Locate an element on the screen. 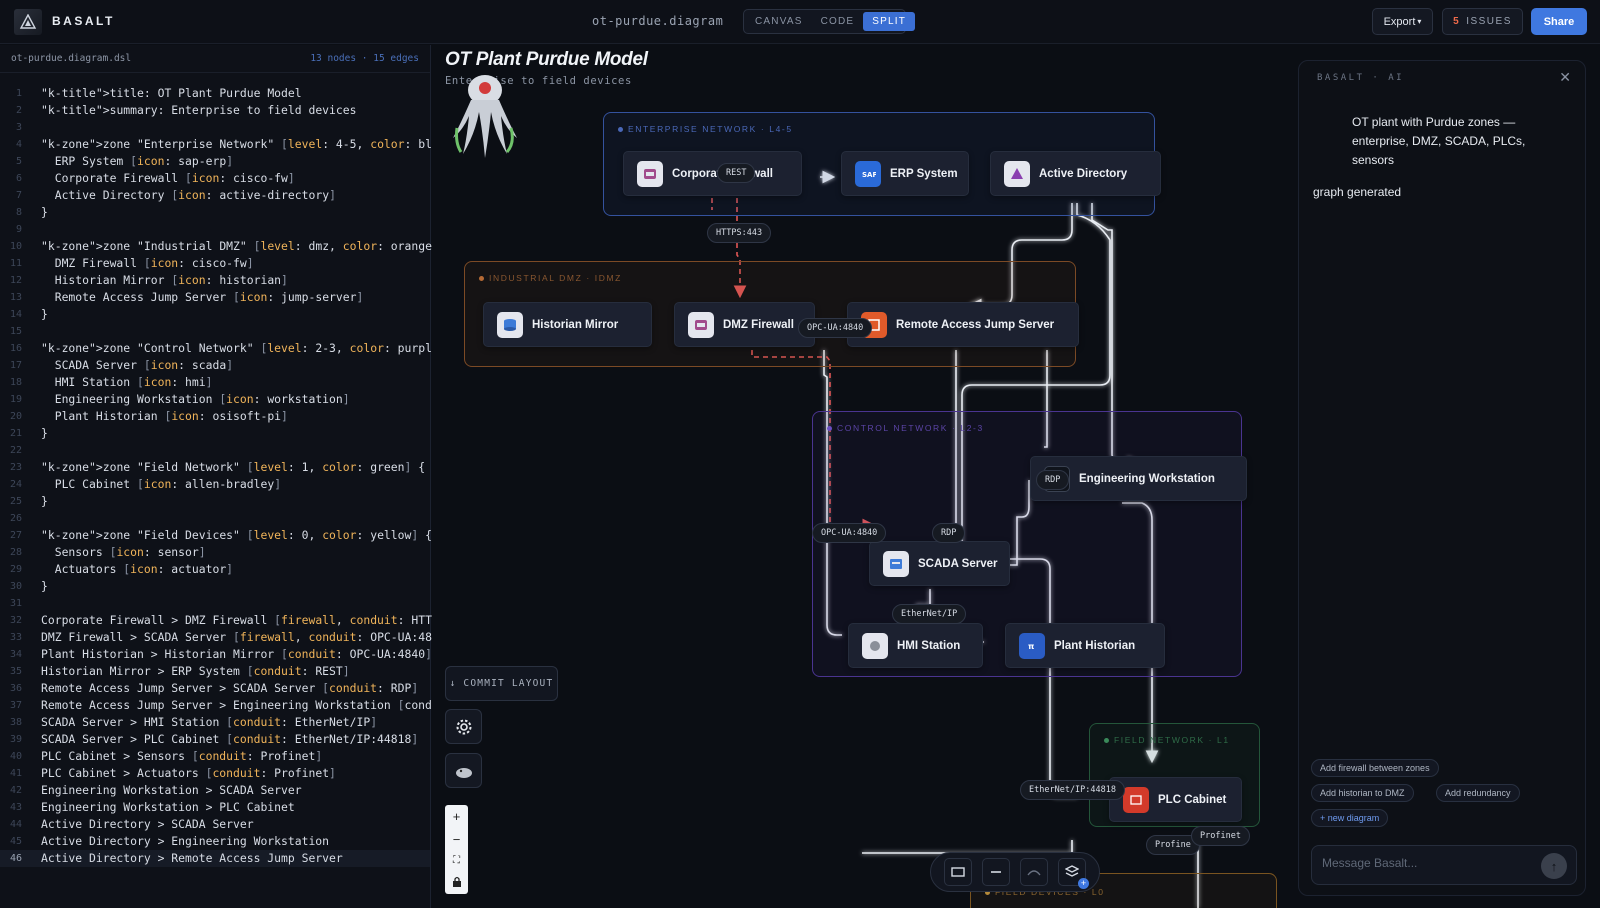 Image resolution: width=1600 pixels, height=908 pixels. code-line: 11 DMZ Firewall [icon: cisco-fw] is located at coordinates (215, 263).